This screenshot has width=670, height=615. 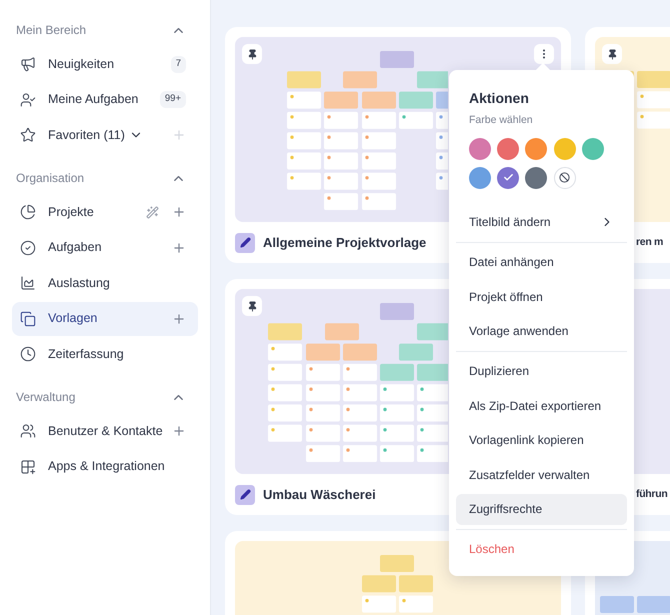 What do you see at coordinates (28, 431) in the screenshot?
I see `users-icon` at bounding box center [28, 431].